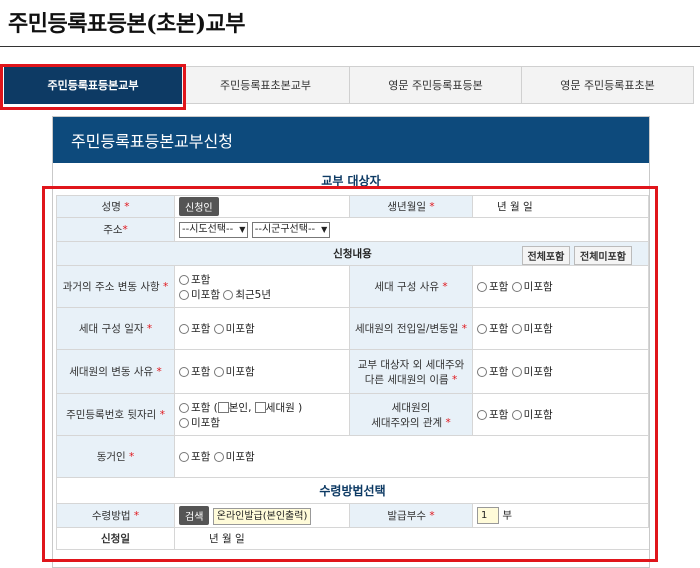 This screenshot has height=568, width=700. Describe the element at coordinates (93, 87) in the screenshot. I see `active-tab-highlight` at that location.